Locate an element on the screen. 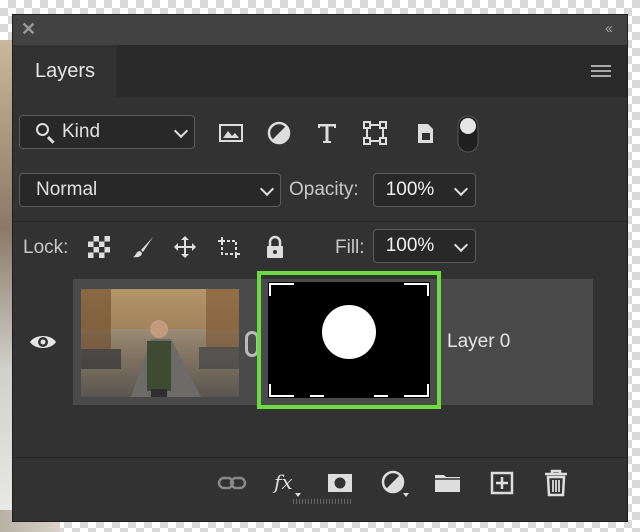 The width and height of the screenshot is (640, 532). opacity-label: Opacity: is located at coordinates (324, 189).